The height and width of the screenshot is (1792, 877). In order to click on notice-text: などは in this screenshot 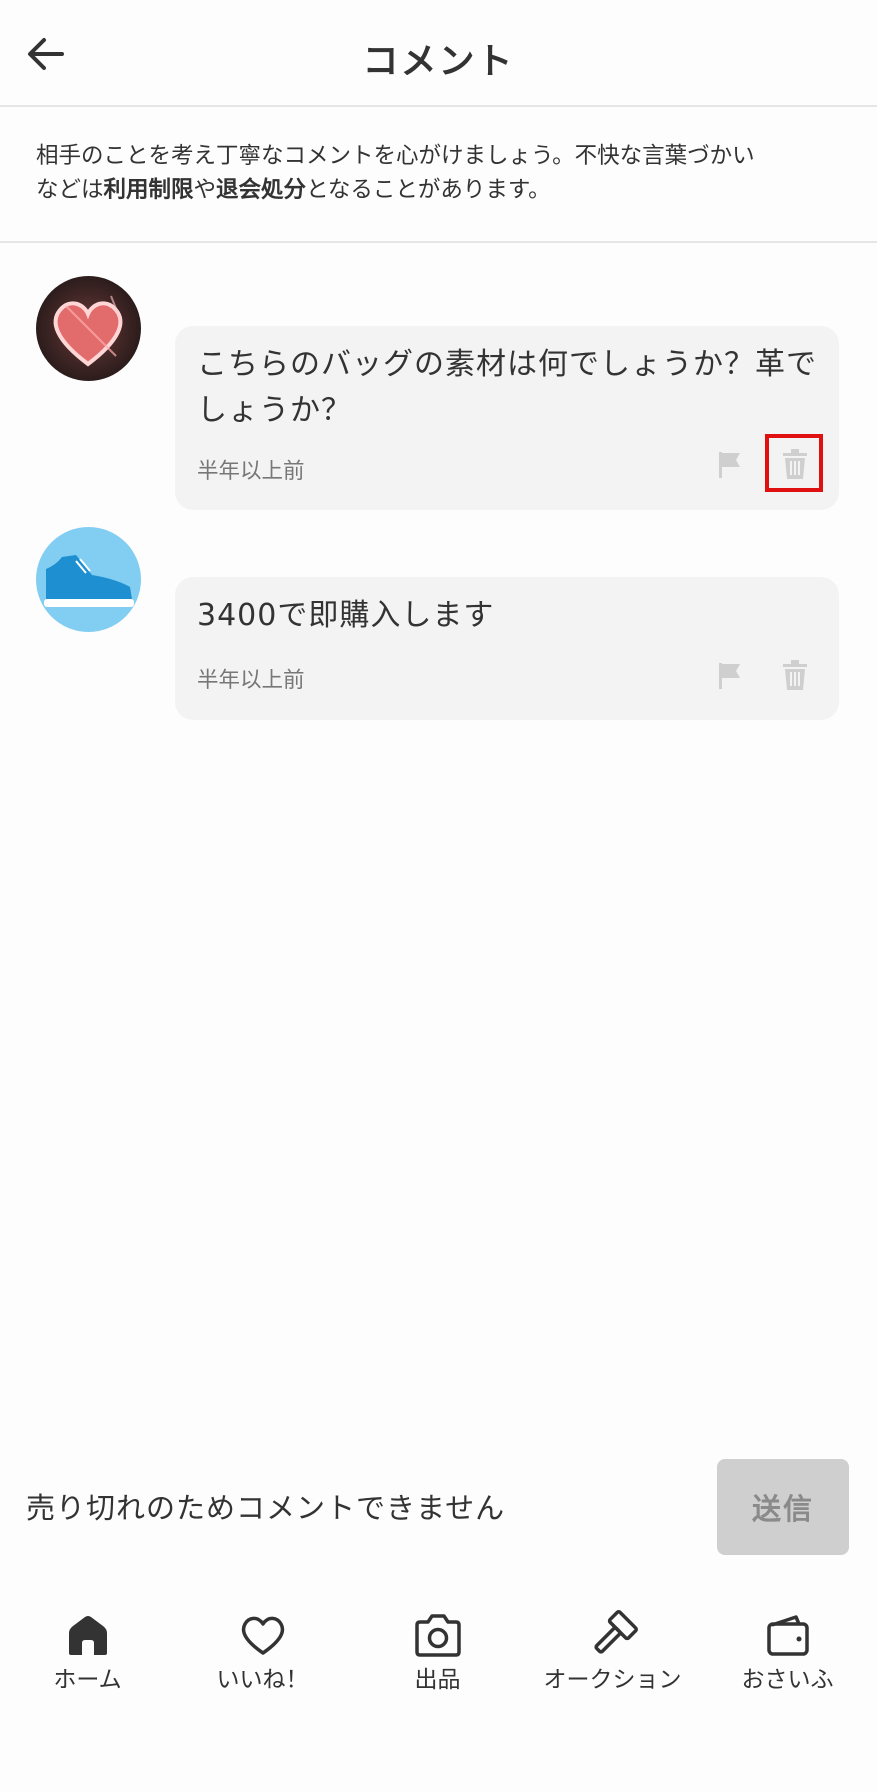, I will do `click(70, 190)`.